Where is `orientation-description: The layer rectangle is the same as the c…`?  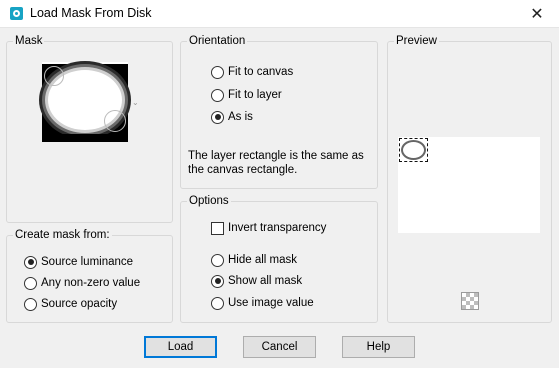 orientation-description: The layer rectangle is the same as the c… is located at coordinates (276, 163).